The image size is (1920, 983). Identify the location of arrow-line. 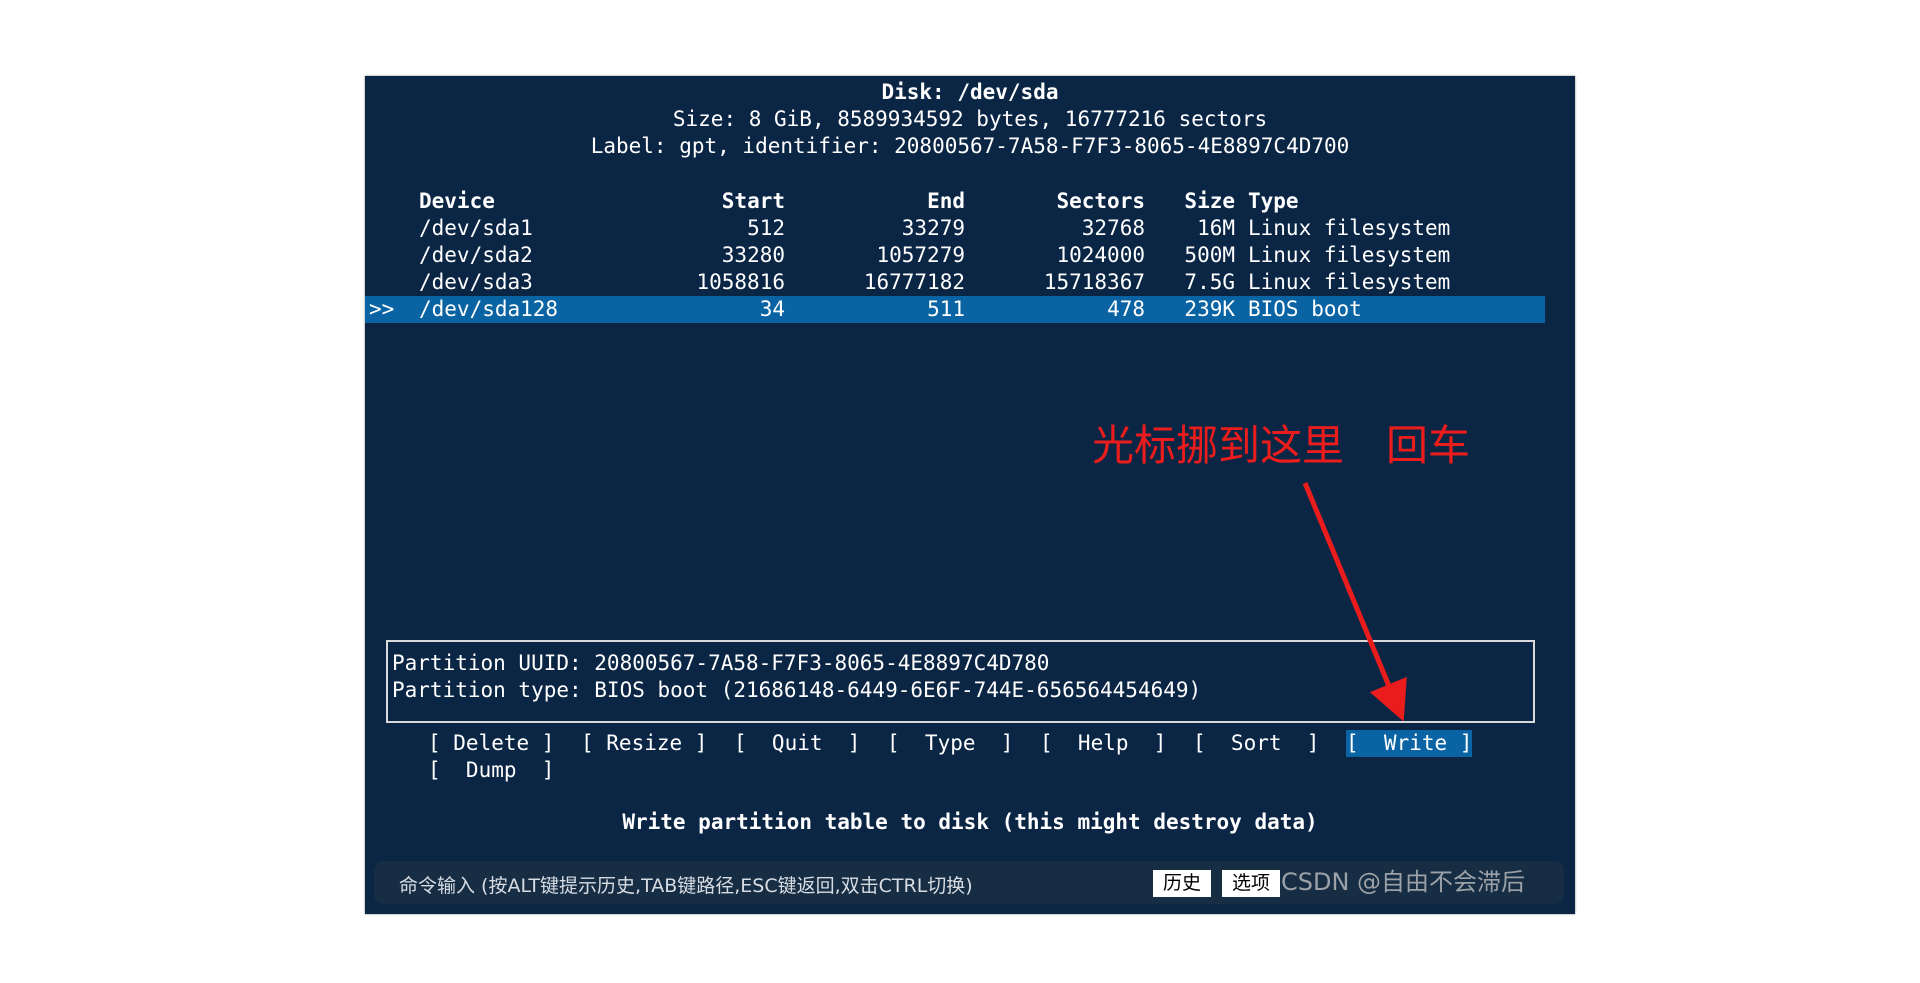
(1354, 602).